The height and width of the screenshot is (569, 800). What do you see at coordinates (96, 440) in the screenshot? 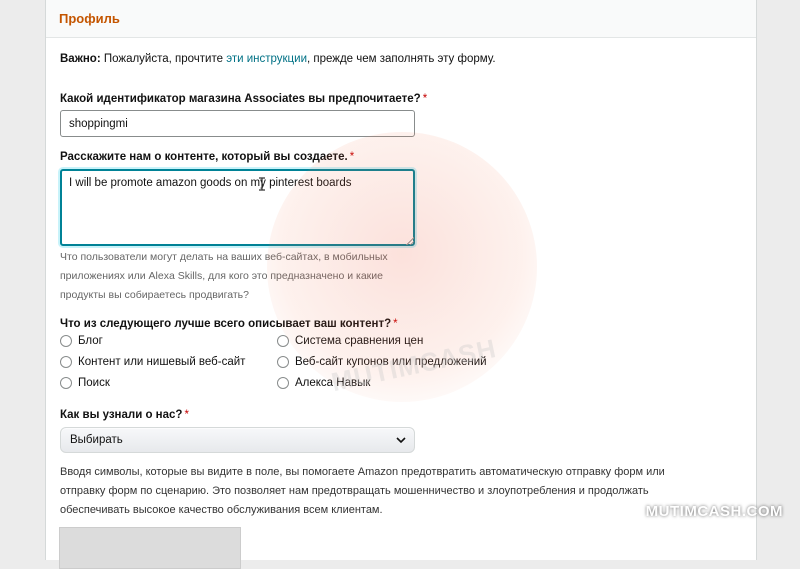
I see `referral-selected-value: Выбирать` at bounding box center [96, 440].